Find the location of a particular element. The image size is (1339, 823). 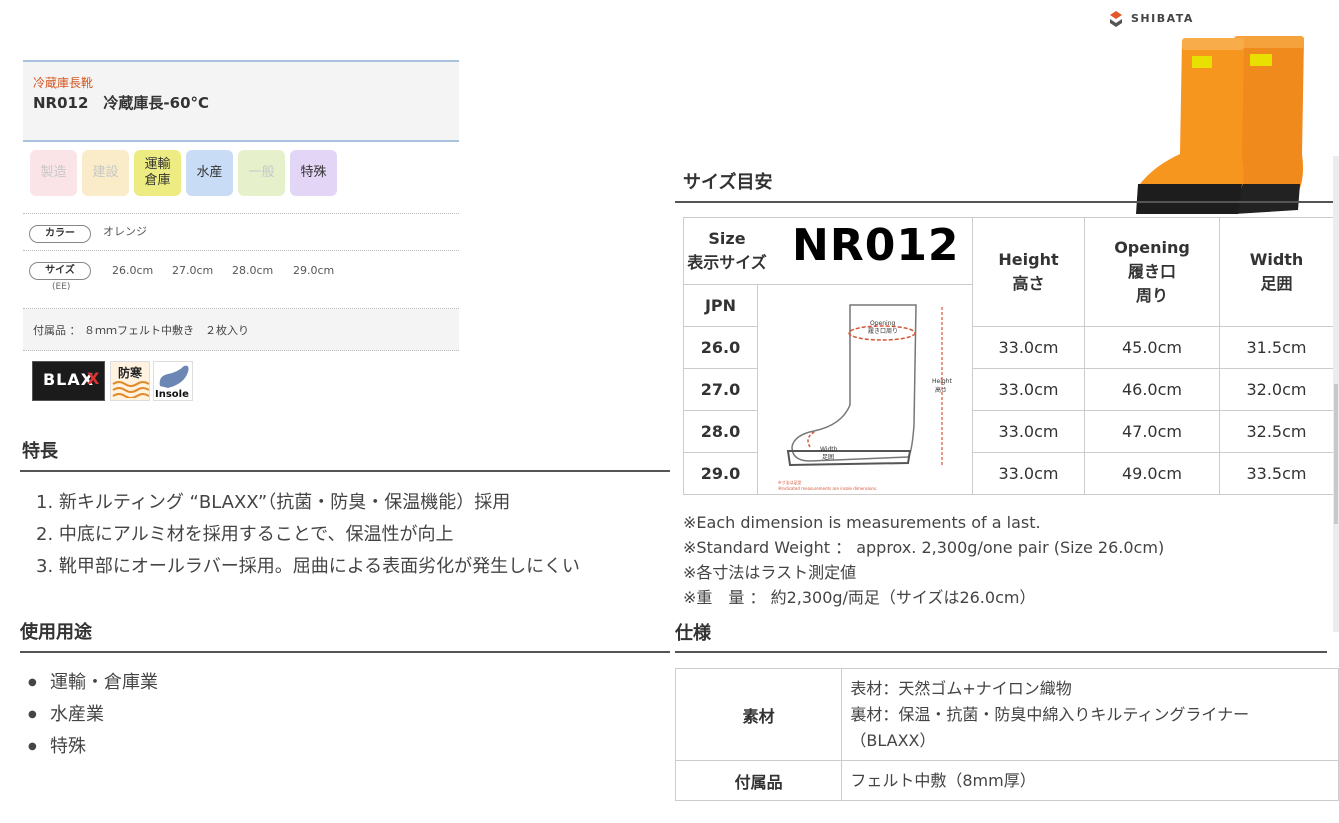

usage-item: 特殊 is located at coordinates (57, 747).